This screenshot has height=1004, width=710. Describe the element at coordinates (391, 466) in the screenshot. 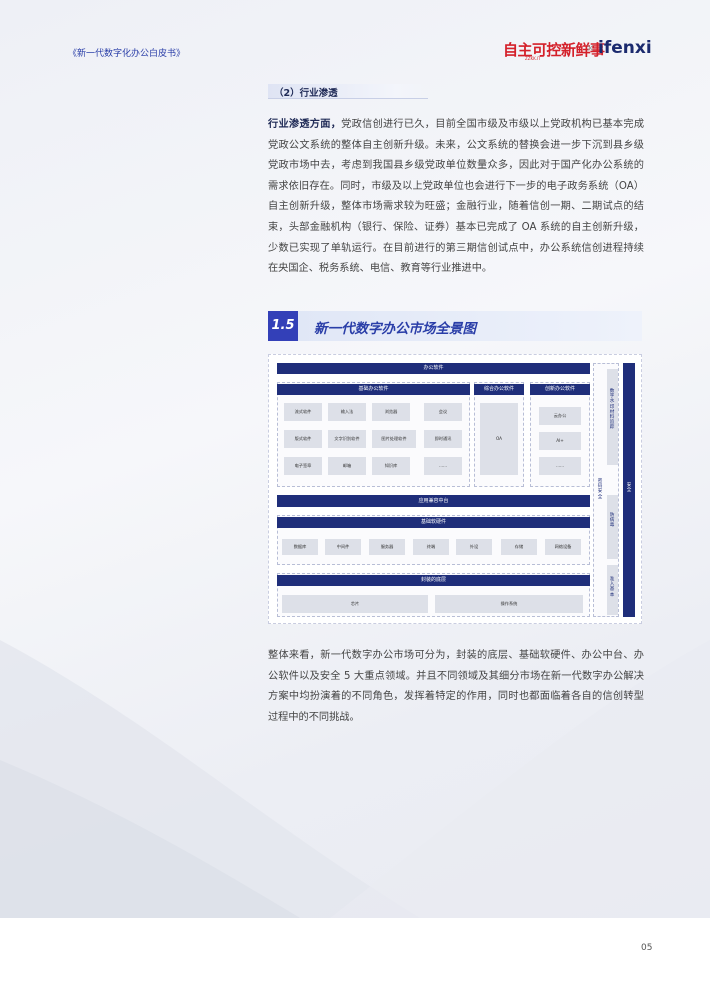

I see `basic-office-item: 知识库` at that location.